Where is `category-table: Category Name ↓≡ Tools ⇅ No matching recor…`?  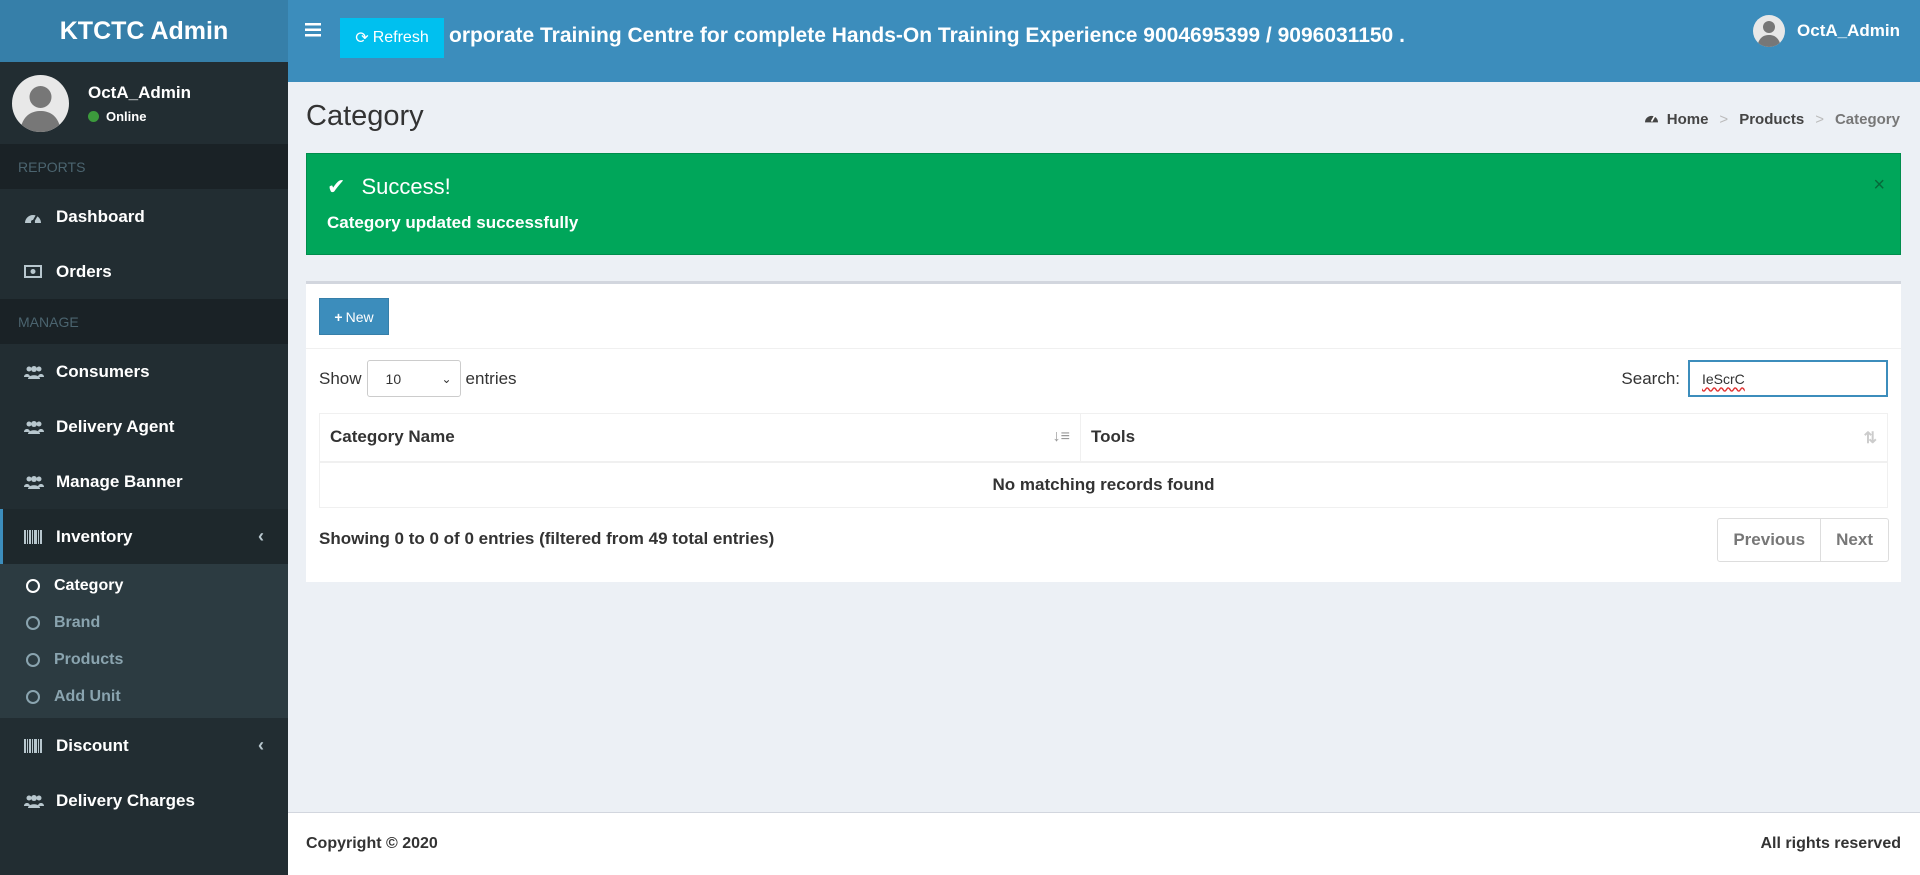
category-table: Category Name ↓≡ Tools ⇅ No matching recor… is located at coordinates (1103, 460).